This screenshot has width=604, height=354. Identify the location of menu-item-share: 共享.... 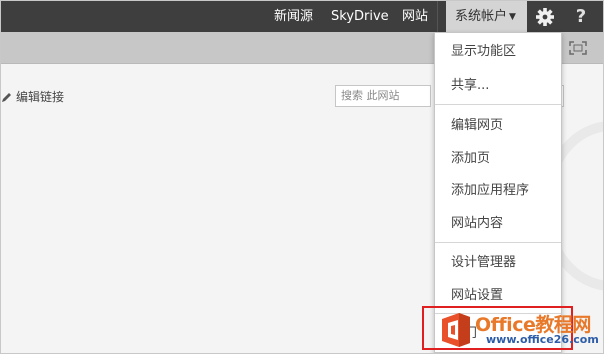
(498, 85).